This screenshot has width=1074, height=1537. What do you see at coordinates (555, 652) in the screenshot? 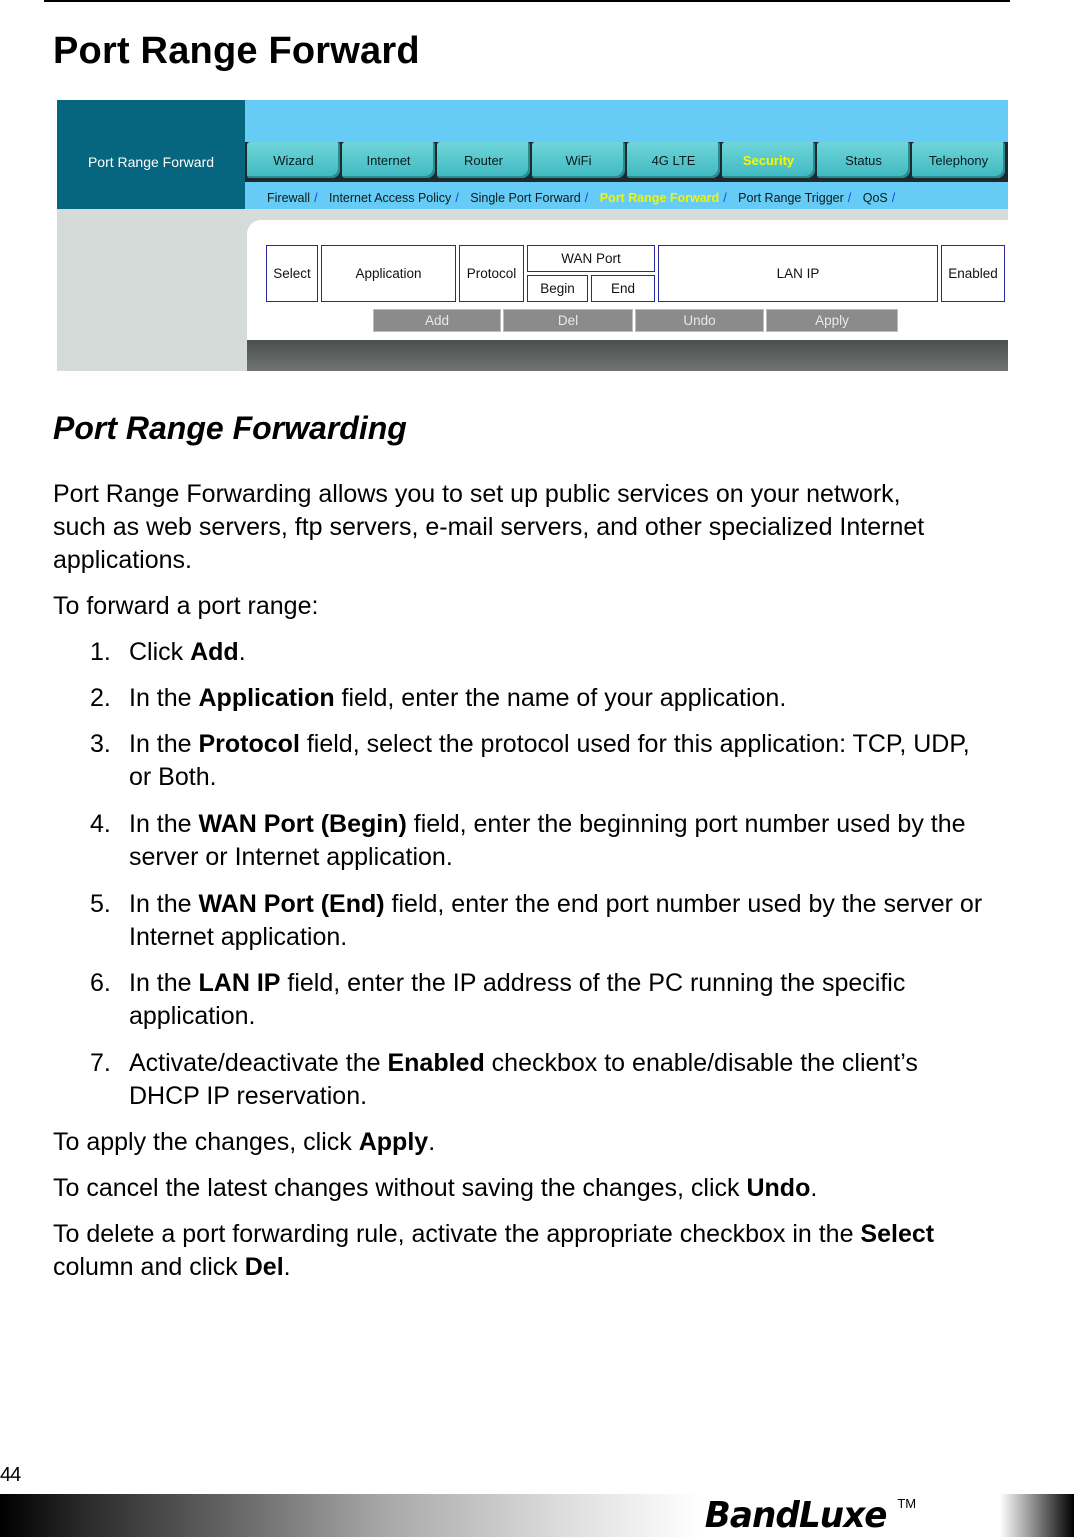
I see `step-item: 1. Click Add.` at bounding box center [555, 652].